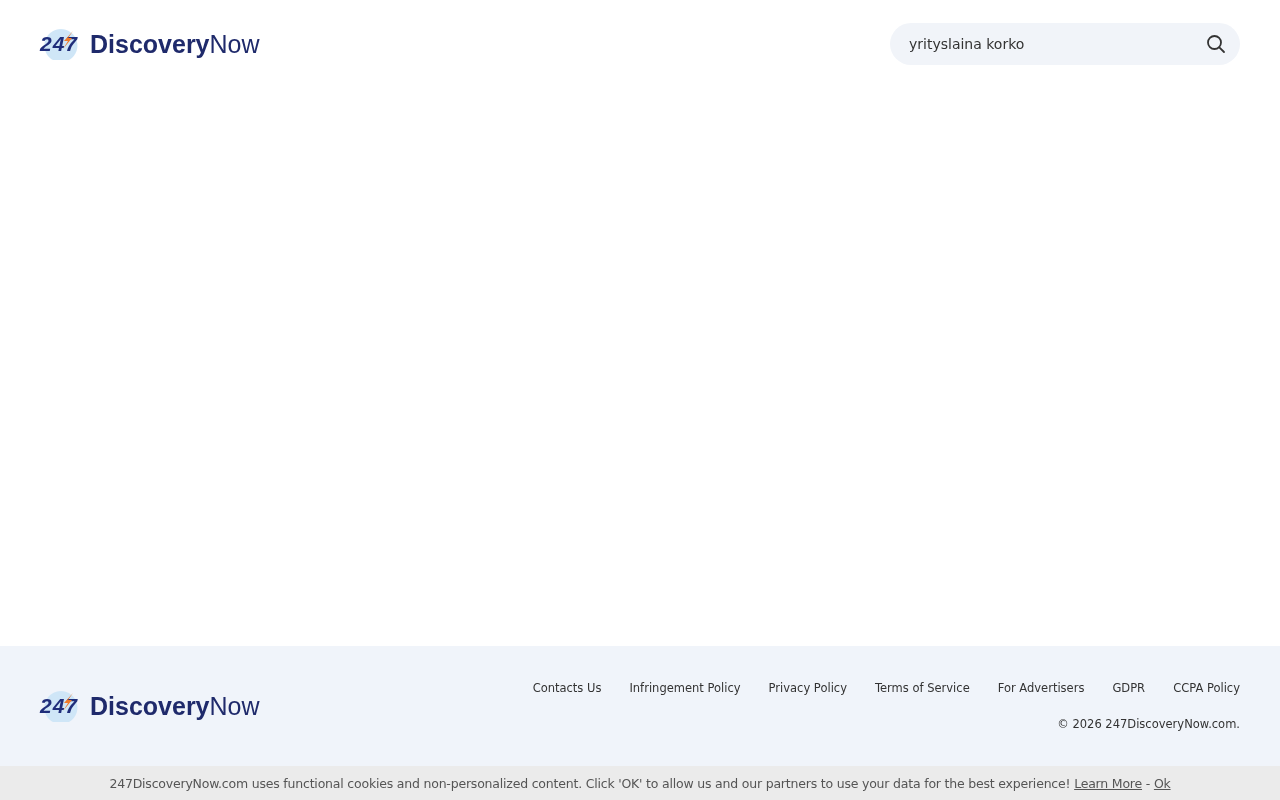  Describe the element at coordinates (567, 688) in the screenshot. I see `footer-link: Contacts Us` at that location.